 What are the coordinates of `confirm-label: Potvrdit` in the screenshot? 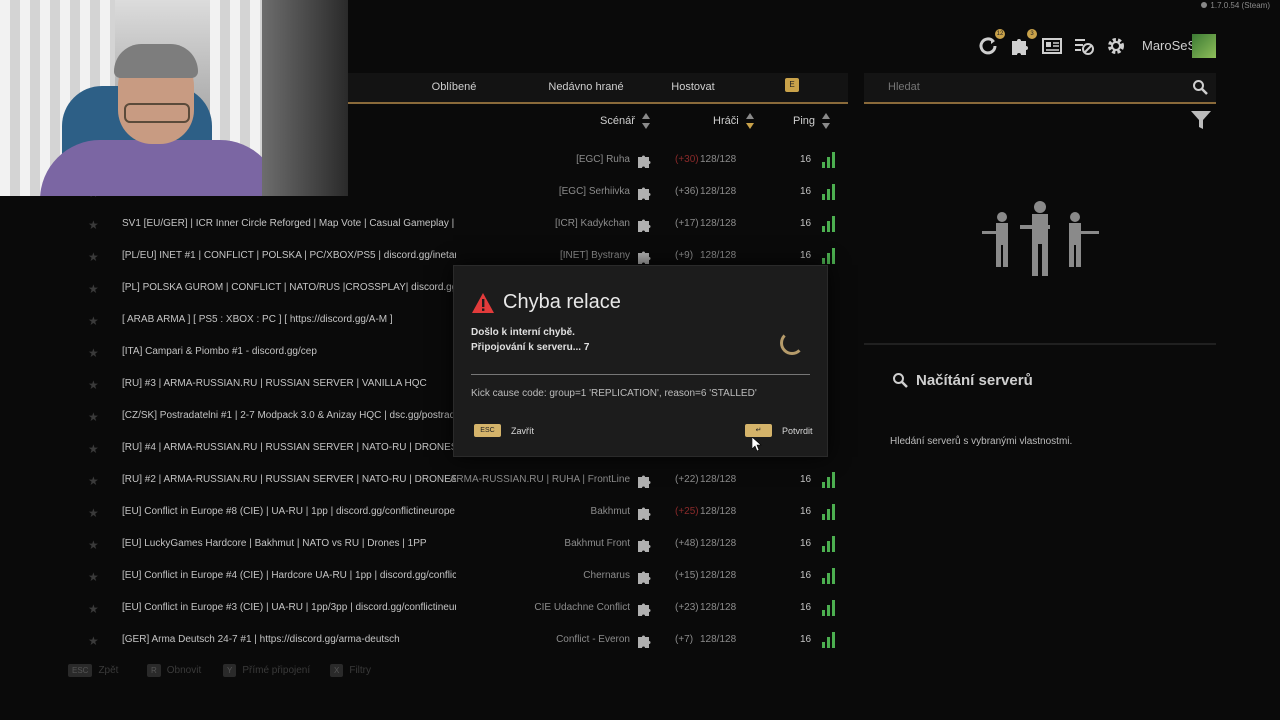 It's located at (797, 431).